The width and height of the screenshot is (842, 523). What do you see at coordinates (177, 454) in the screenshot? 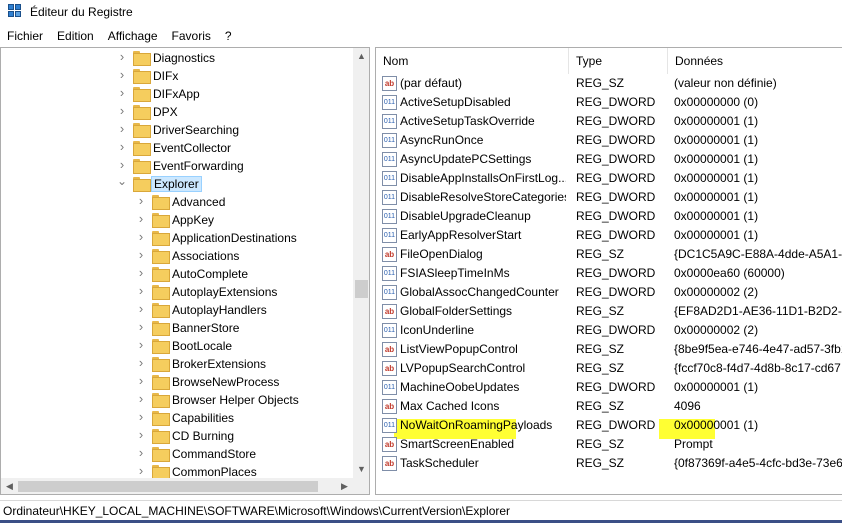
I see `tree-item: › CommandStore` at bounding box center [177, 454].